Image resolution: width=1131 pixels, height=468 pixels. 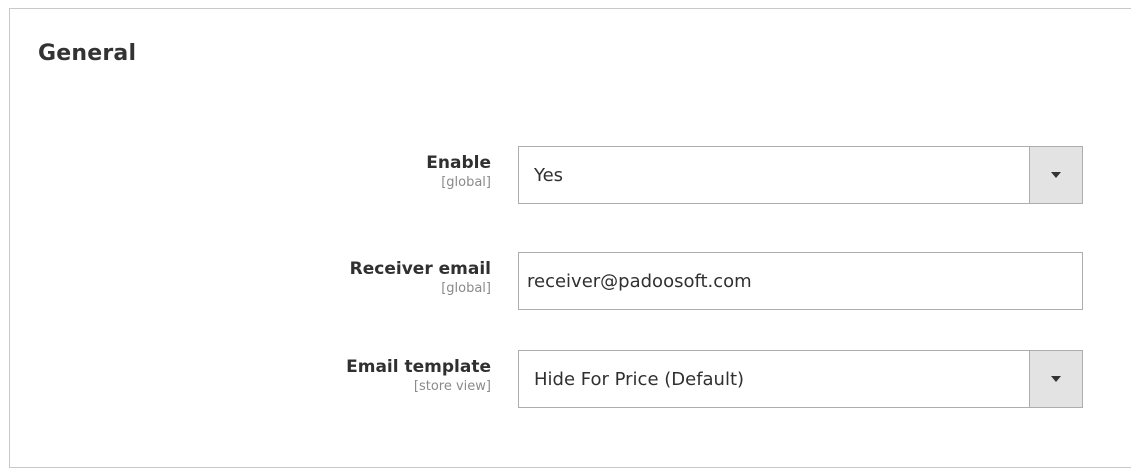 I want to click on email-template-label: Email template, so click(x=418, y=367).